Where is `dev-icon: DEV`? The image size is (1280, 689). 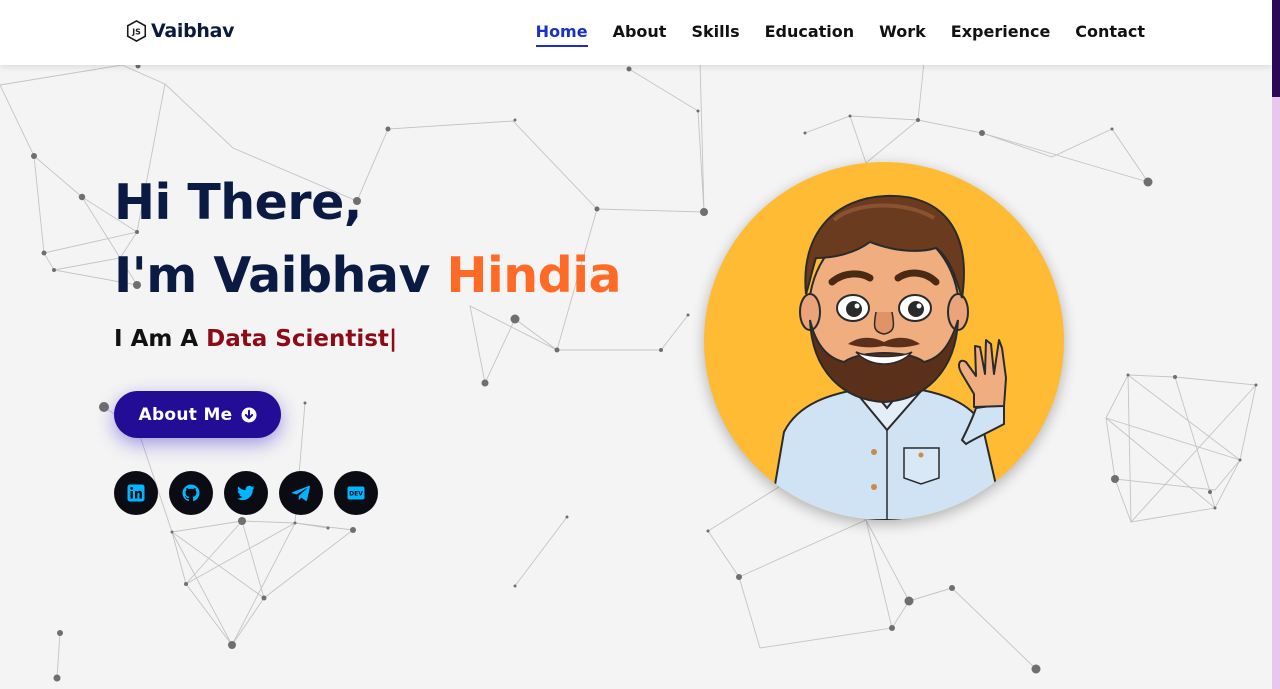 dev-icon: DEV is located at coordinates (356, 493).